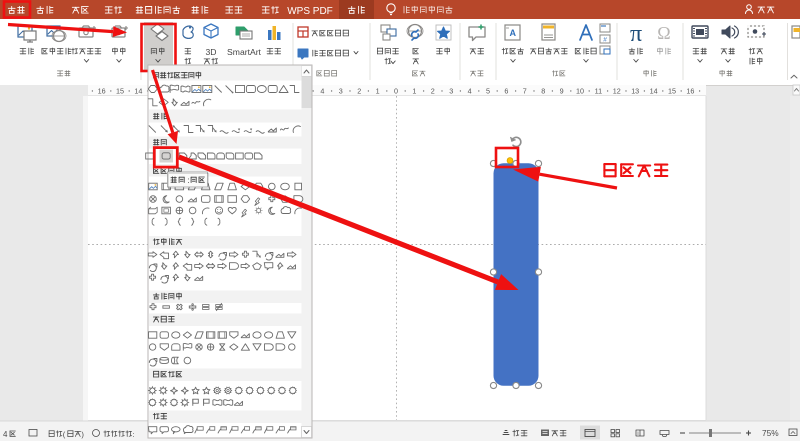 The height and width of the screenshot is (441, 800). What do you see at coordinates (310, 11) in the screenshot?
I see `svg-text: WPS PDF` at bounding box center [310, 11].